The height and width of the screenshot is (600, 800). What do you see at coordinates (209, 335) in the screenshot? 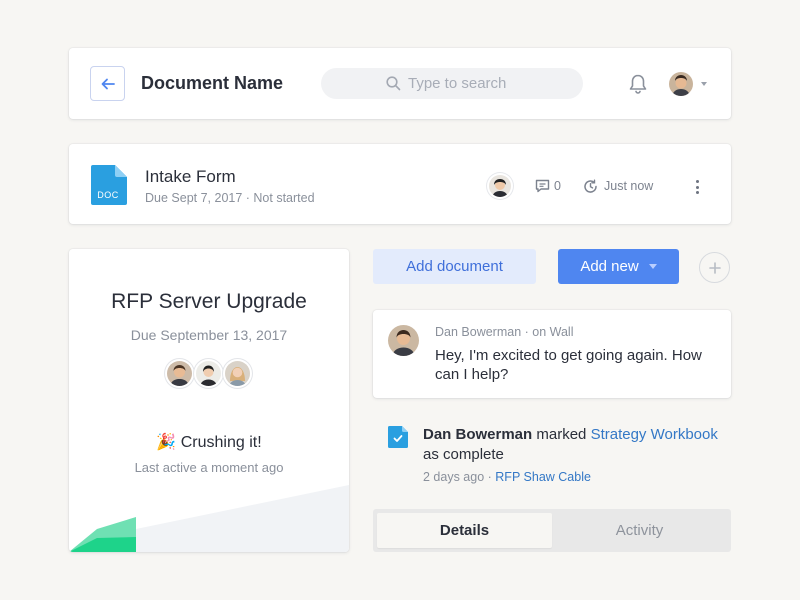
I see `project-due-date: Due September 13, 2017` at bounding box center [209, 335].